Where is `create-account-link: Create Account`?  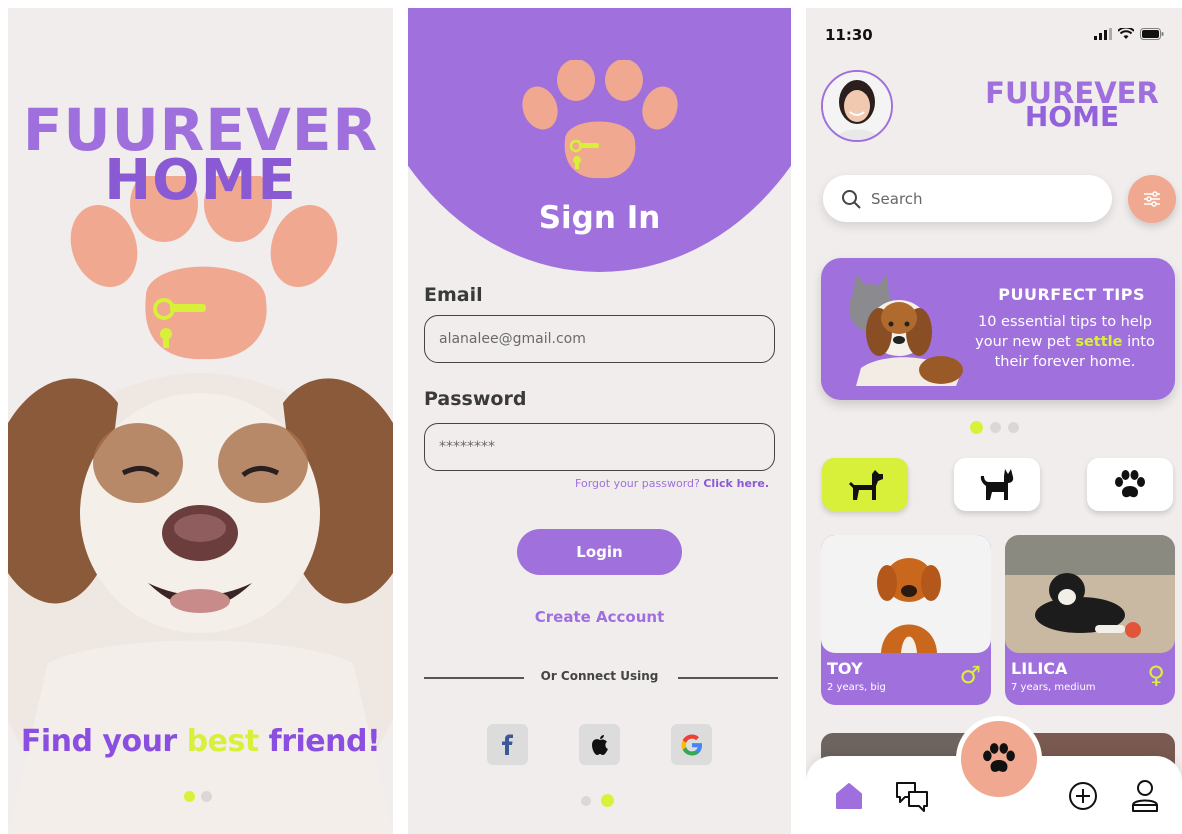
create-account-link: Create Account is located at coordinates (599, 617).